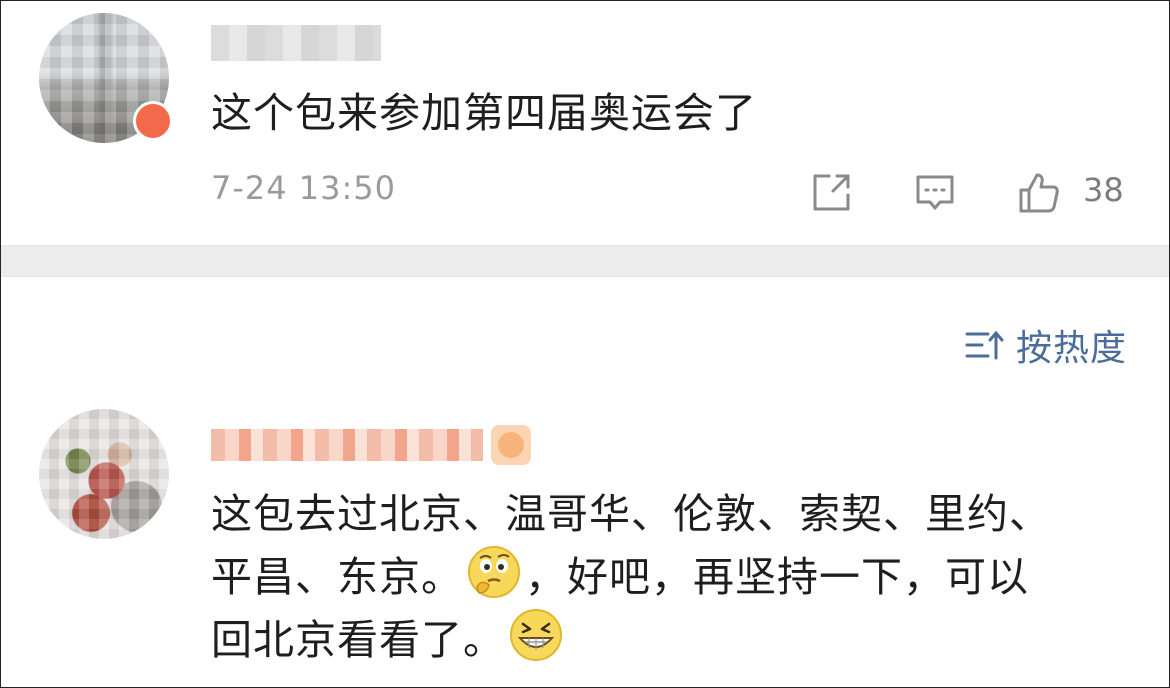  What do you see at coordinates (831, 193) in the screenshot?
I see `share-icon` at bounding box center [831, 193].